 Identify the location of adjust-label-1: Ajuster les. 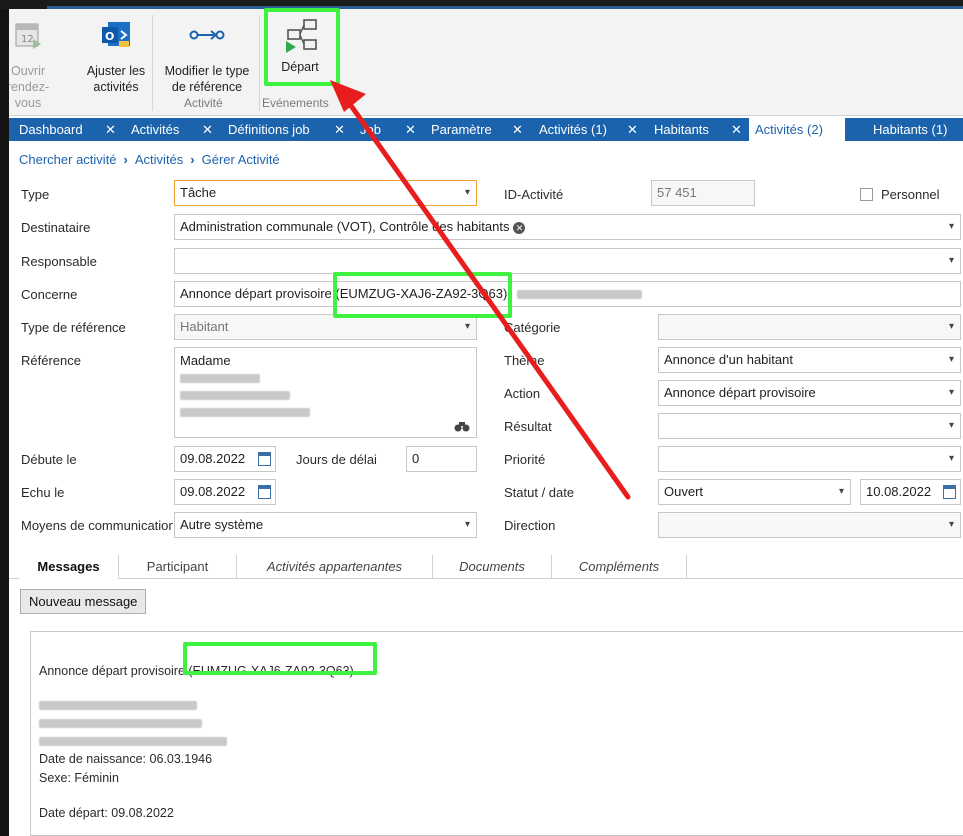
(116, 71).